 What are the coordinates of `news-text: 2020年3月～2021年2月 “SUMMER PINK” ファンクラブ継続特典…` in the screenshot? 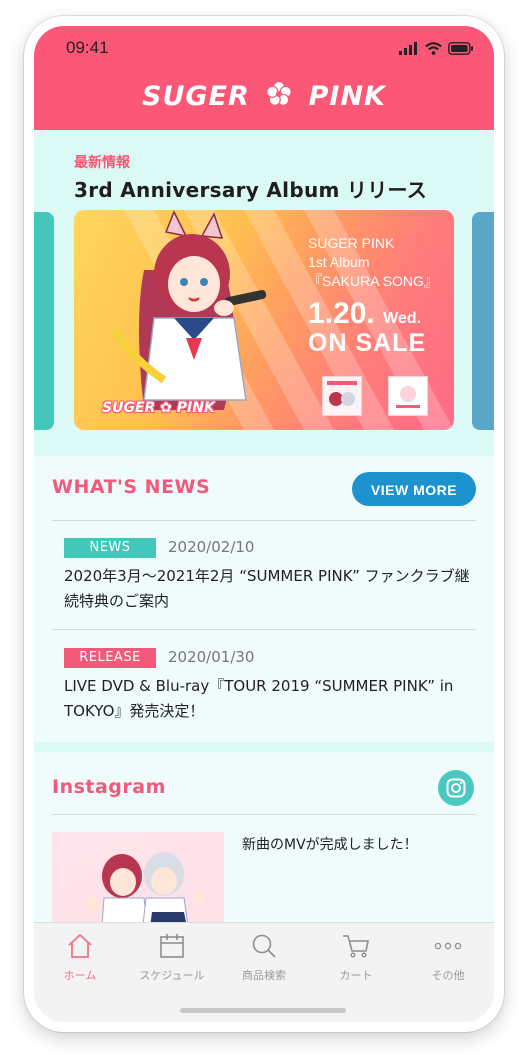 It's located at (267, 588).